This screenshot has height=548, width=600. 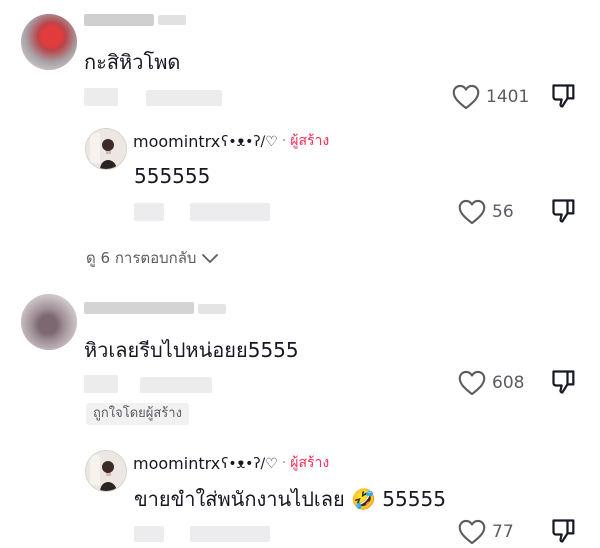 I want to click on comment-text: กะสิหิวโพด, so click(x=132, y=62).